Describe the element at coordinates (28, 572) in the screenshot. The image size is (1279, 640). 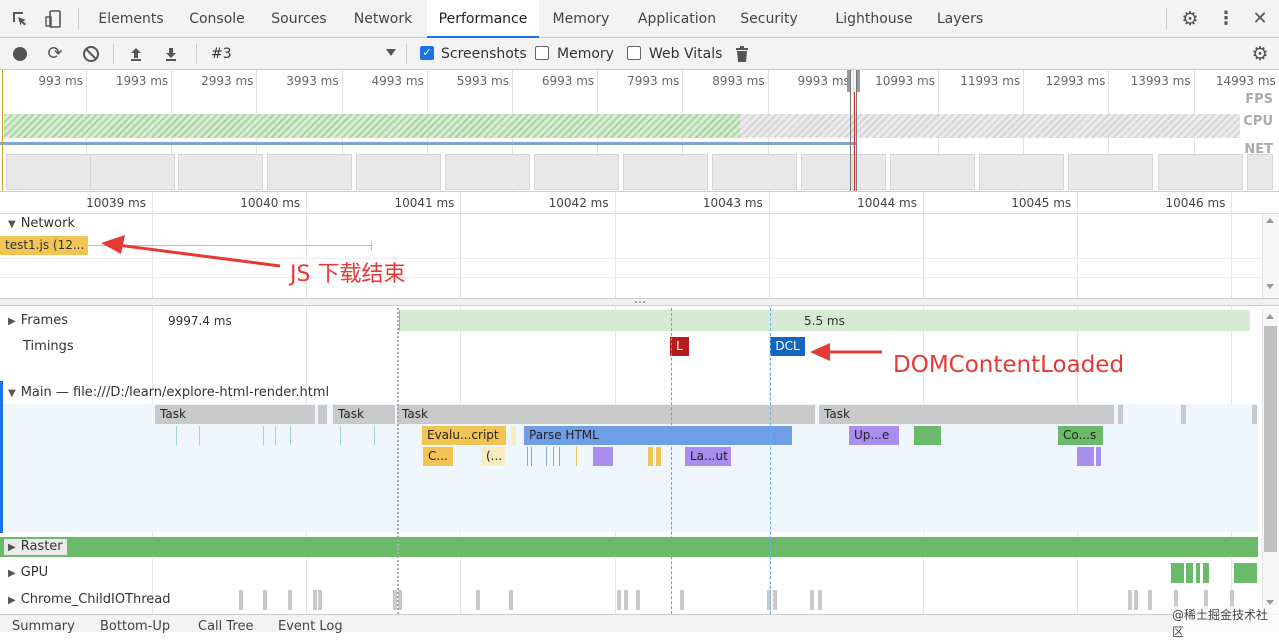
I see `gpu-track-header: ▶GPU` at that location.